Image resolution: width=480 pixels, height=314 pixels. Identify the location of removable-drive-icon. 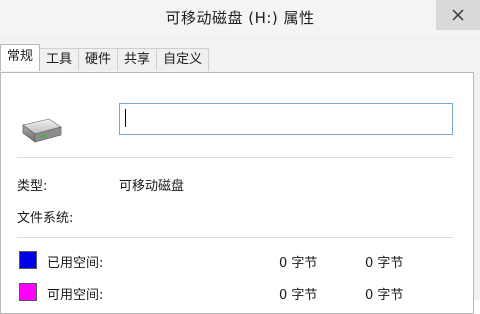
(42, 130).